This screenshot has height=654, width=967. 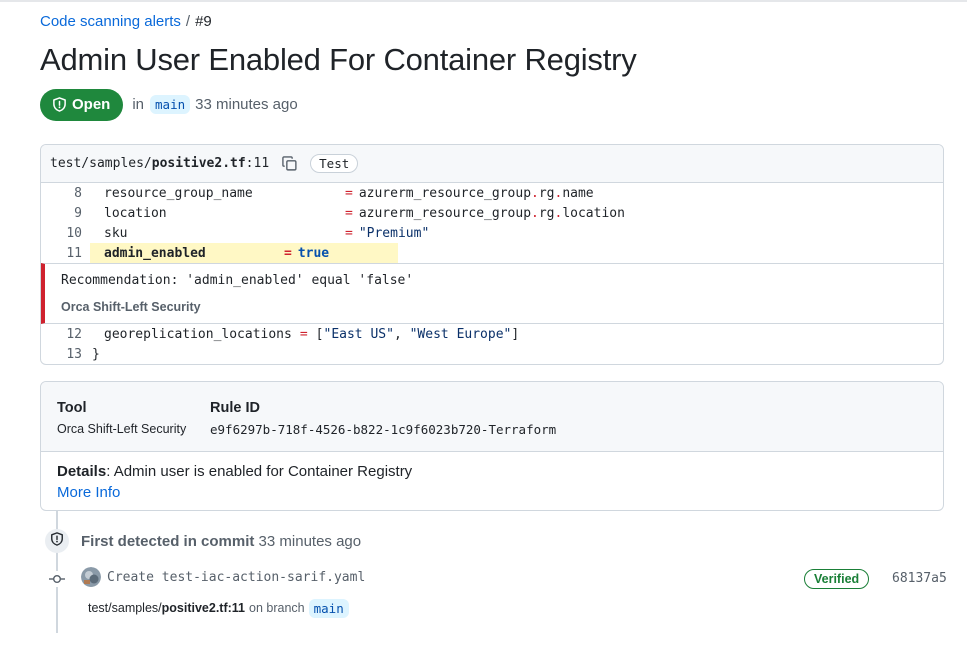 I want to click on code-line: 10 sku = "Premium", so click(x=492, y=233).